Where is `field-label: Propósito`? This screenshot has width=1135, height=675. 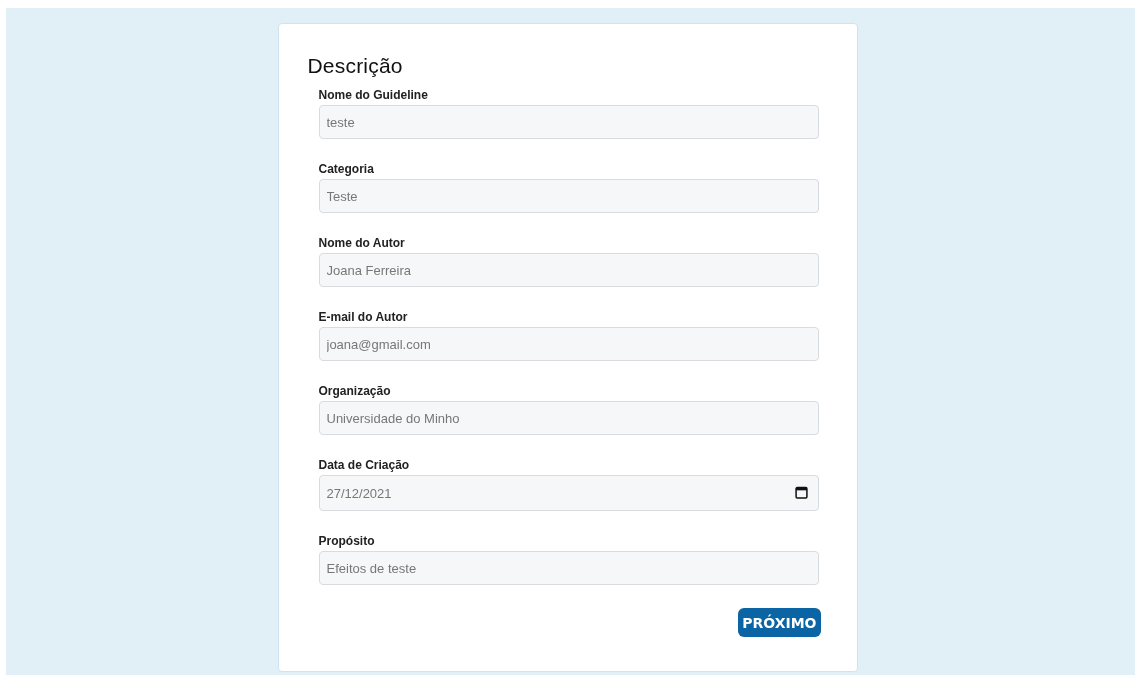
field-label: Propósito is located at coordinates (346, 541).